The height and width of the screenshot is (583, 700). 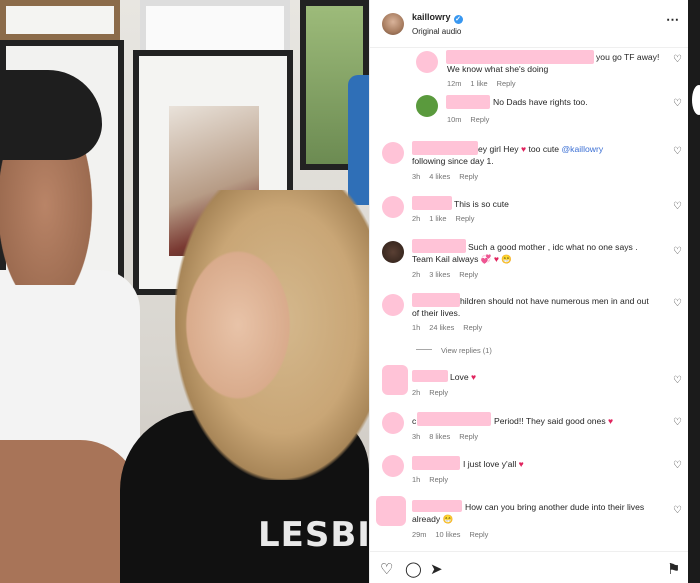 What do you see at coordinates (439, 274) in the screenshot?
I see `like-count: 3 likes` at bounding box center [439, 274].